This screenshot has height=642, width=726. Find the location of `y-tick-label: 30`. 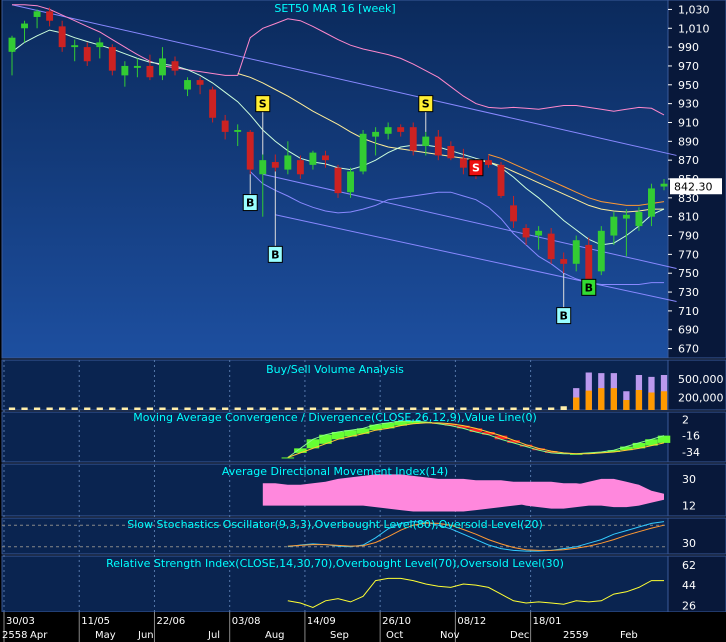

y-tick-label: 30 is located at coordinates (689, 479).